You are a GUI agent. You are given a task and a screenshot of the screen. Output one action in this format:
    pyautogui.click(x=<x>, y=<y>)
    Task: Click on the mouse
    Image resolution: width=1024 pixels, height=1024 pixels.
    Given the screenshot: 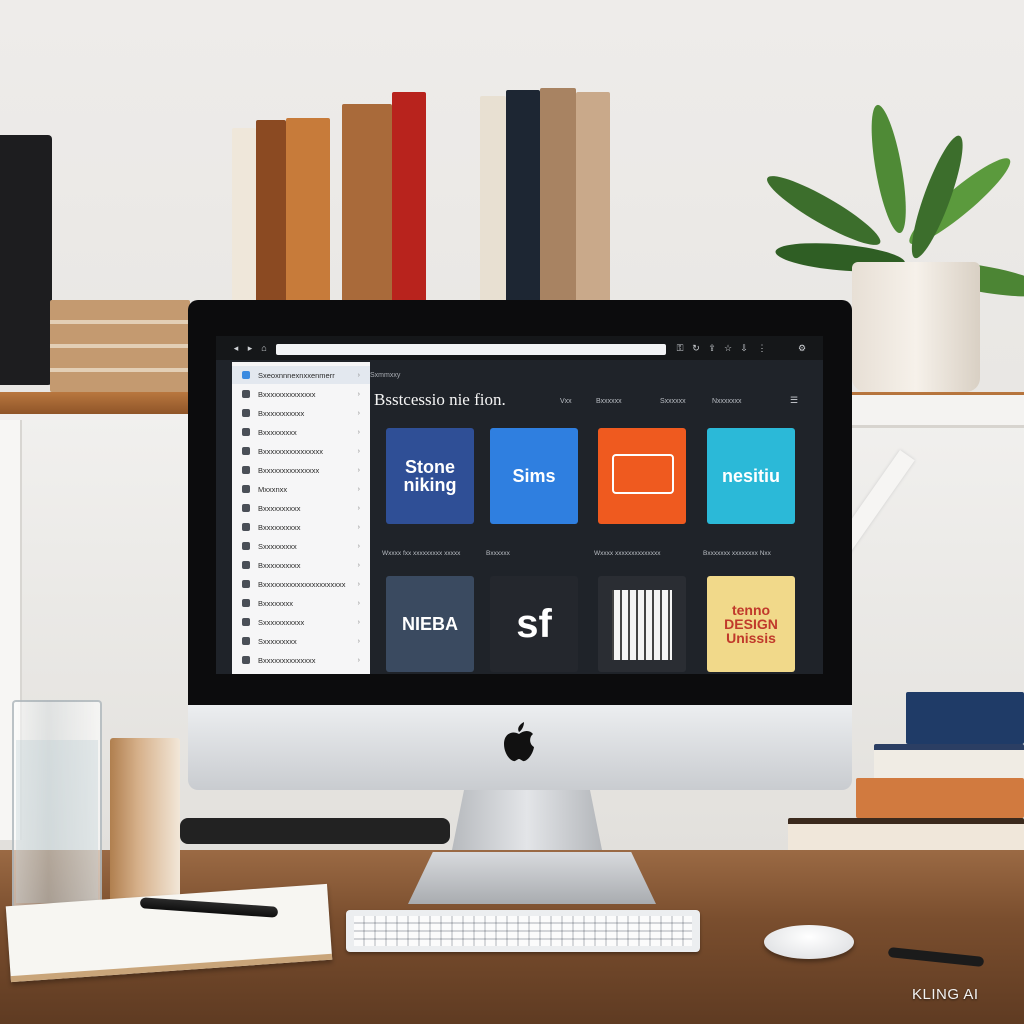 What is the action you would take?
    pyautogui.click(x=809, y=942)
    